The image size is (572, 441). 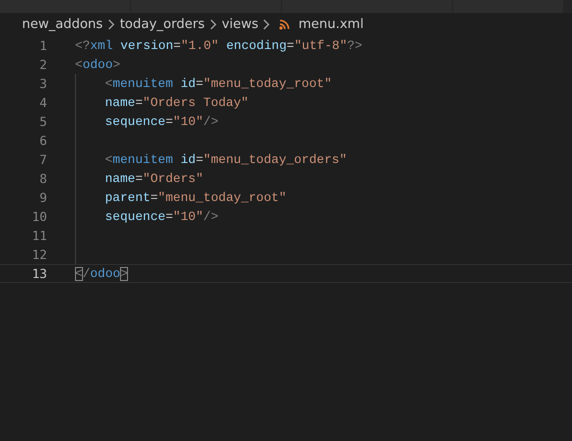 What do you see at coordinates (42, 197) in the screenshot?
I see `line-number: 9` at bounding box center [42, 197].